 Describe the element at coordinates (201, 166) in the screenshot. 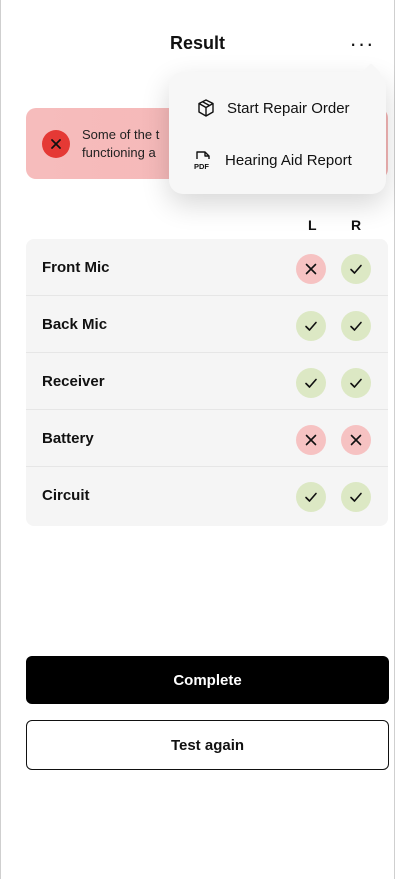

I see `svg-text: PDF` at that location.